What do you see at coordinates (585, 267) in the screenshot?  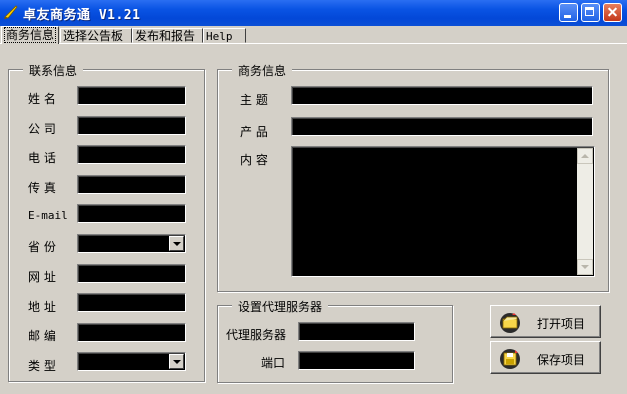 I see `scroll-down-icon` at bounding box center [585, 267].